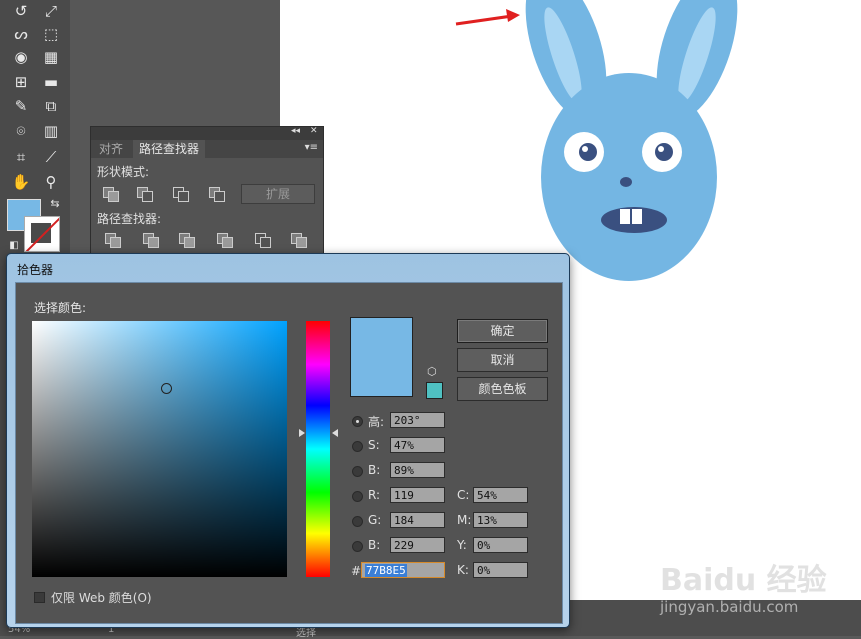  Describe the element at coordinates (207, 133) in the screenshot. I see `panel-titlebar: ◂◂ ✕` at that location.